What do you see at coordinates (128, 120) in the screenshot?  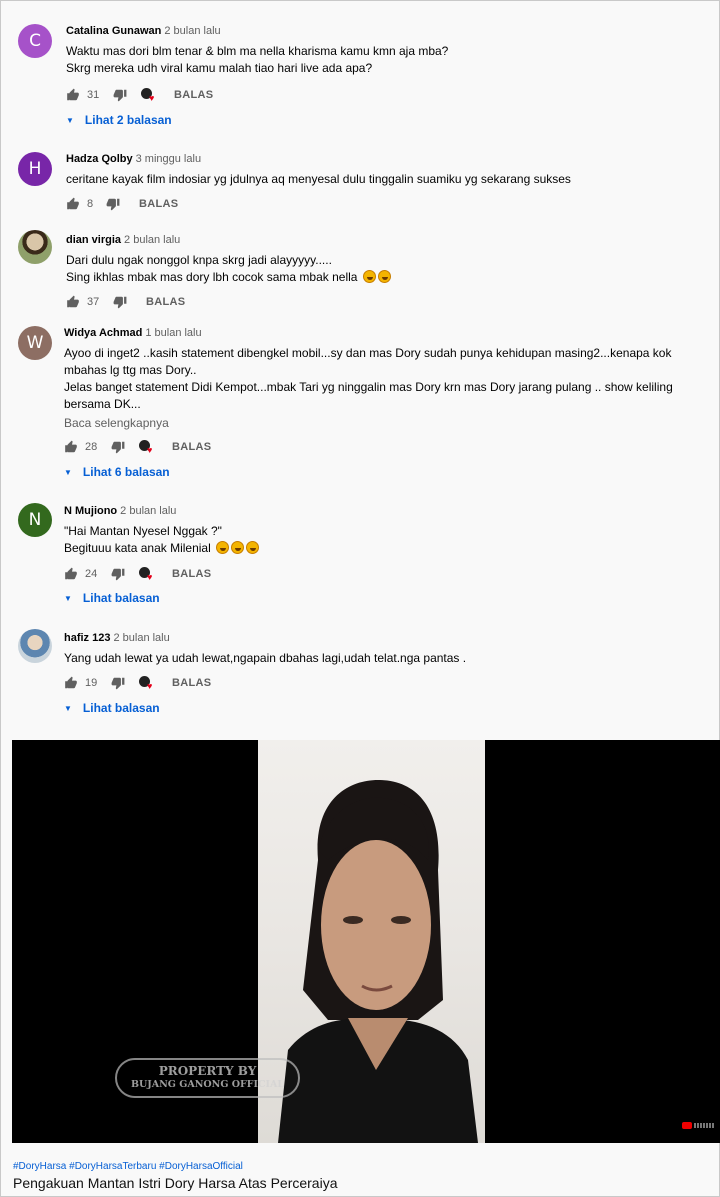 I see `view-replies-label: Lihat 2 balasan` at bounding box center [128, 120].